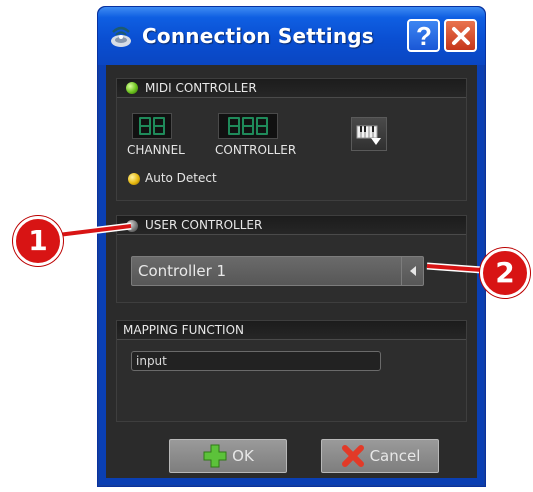 The image size is (533, 492). I want to click on cancel-button: Cancel, so click(380, 456).